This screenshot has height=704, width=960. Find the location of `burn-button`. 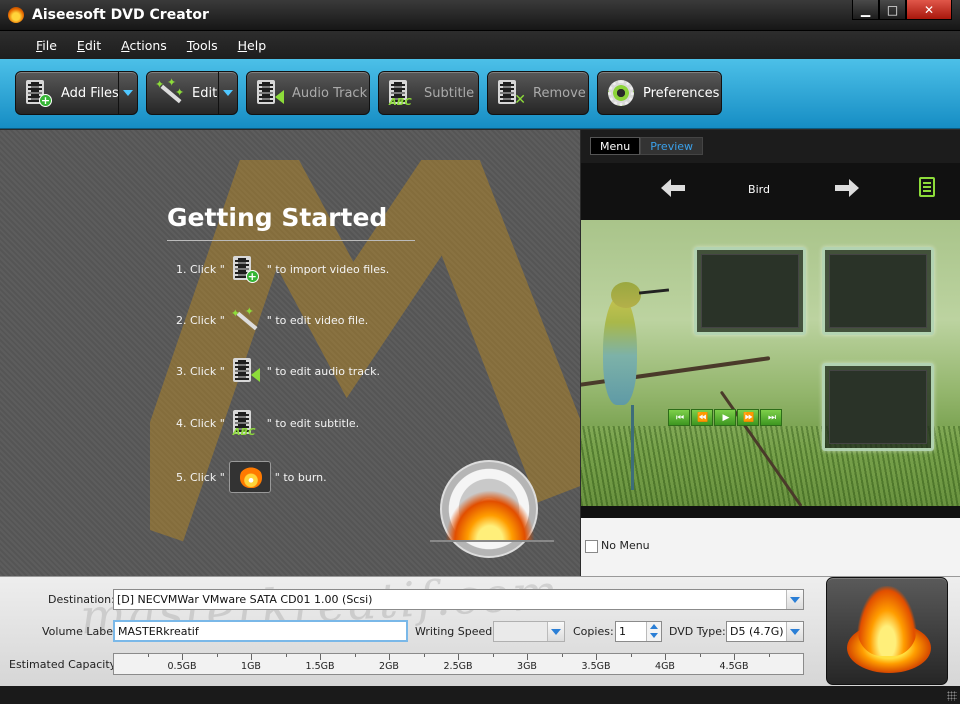

burn-button is located at coordinates (887, 631).